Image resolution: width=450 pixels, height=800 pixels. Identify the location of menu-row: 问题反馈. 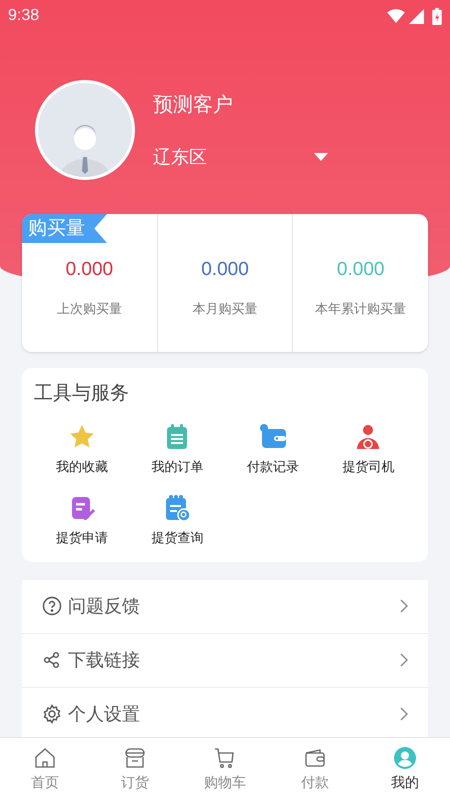
(225, 607).